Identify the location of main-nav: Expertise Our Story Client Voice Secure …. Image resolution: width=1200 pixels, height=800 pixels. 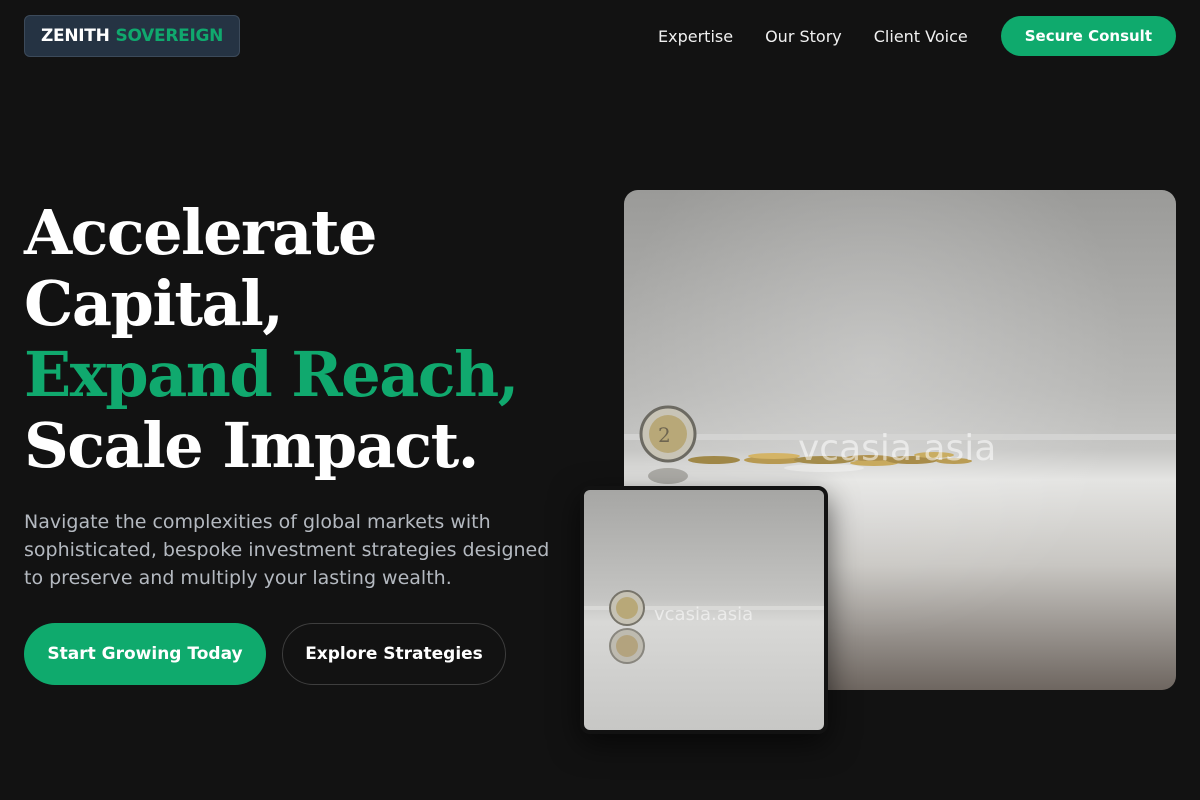
(917, 36).